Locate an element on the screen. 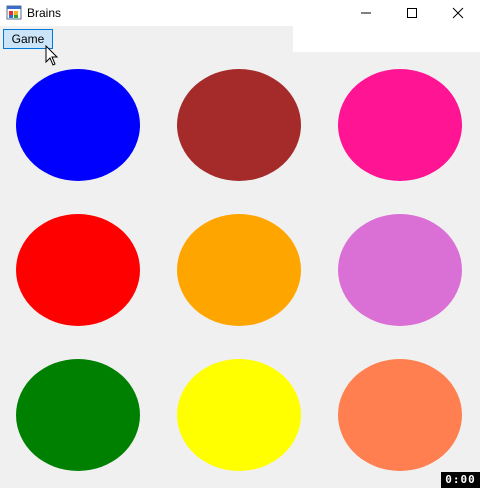  circle-coral is located at coordinates (400, 415).